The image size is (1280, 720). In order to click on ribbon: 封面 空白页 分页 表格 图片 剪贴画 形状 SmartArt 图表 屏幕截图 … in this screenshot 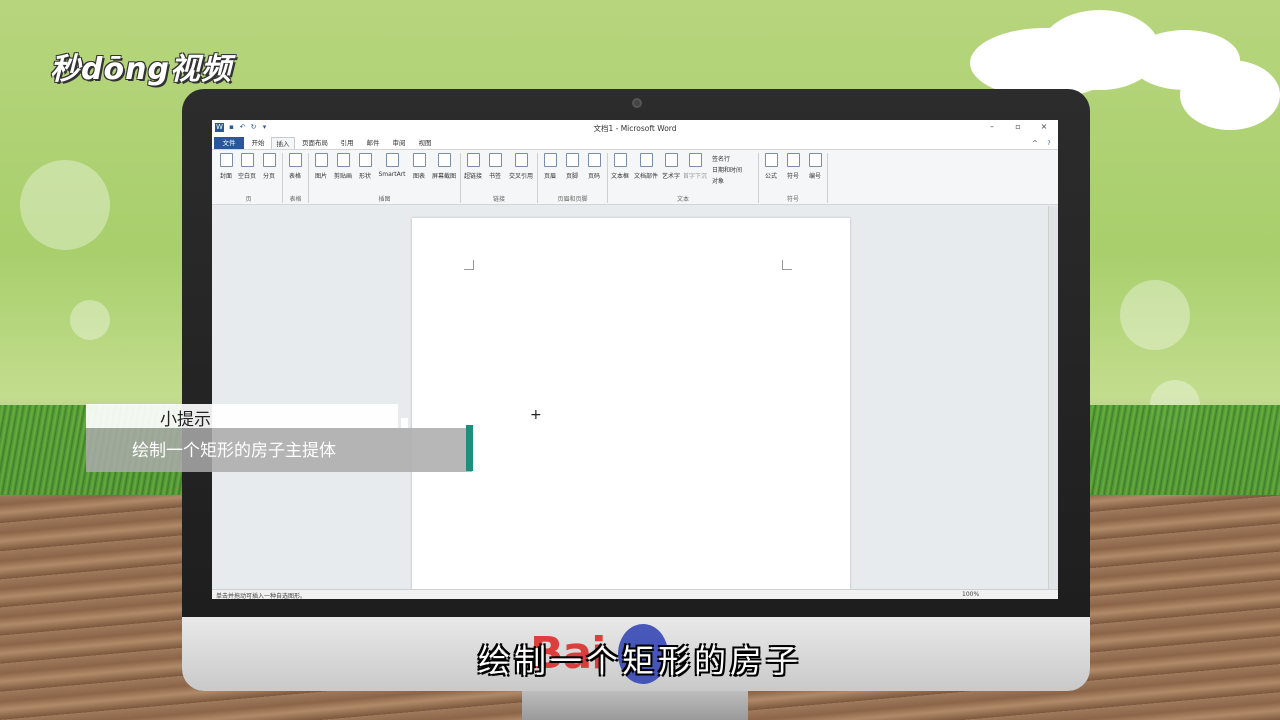, I will do `click(635, 177)`.